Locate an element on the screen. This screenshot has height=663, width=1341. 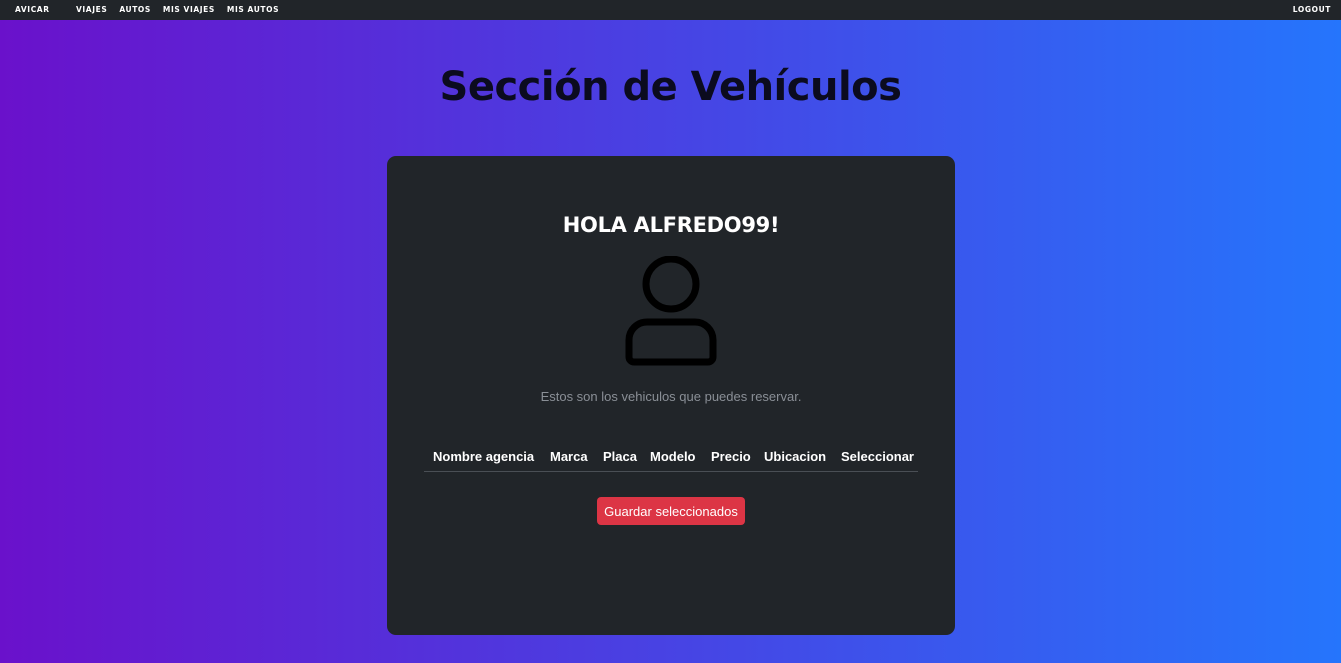
page-title: Sección de Vehículos is located at coordinates (670, 87).